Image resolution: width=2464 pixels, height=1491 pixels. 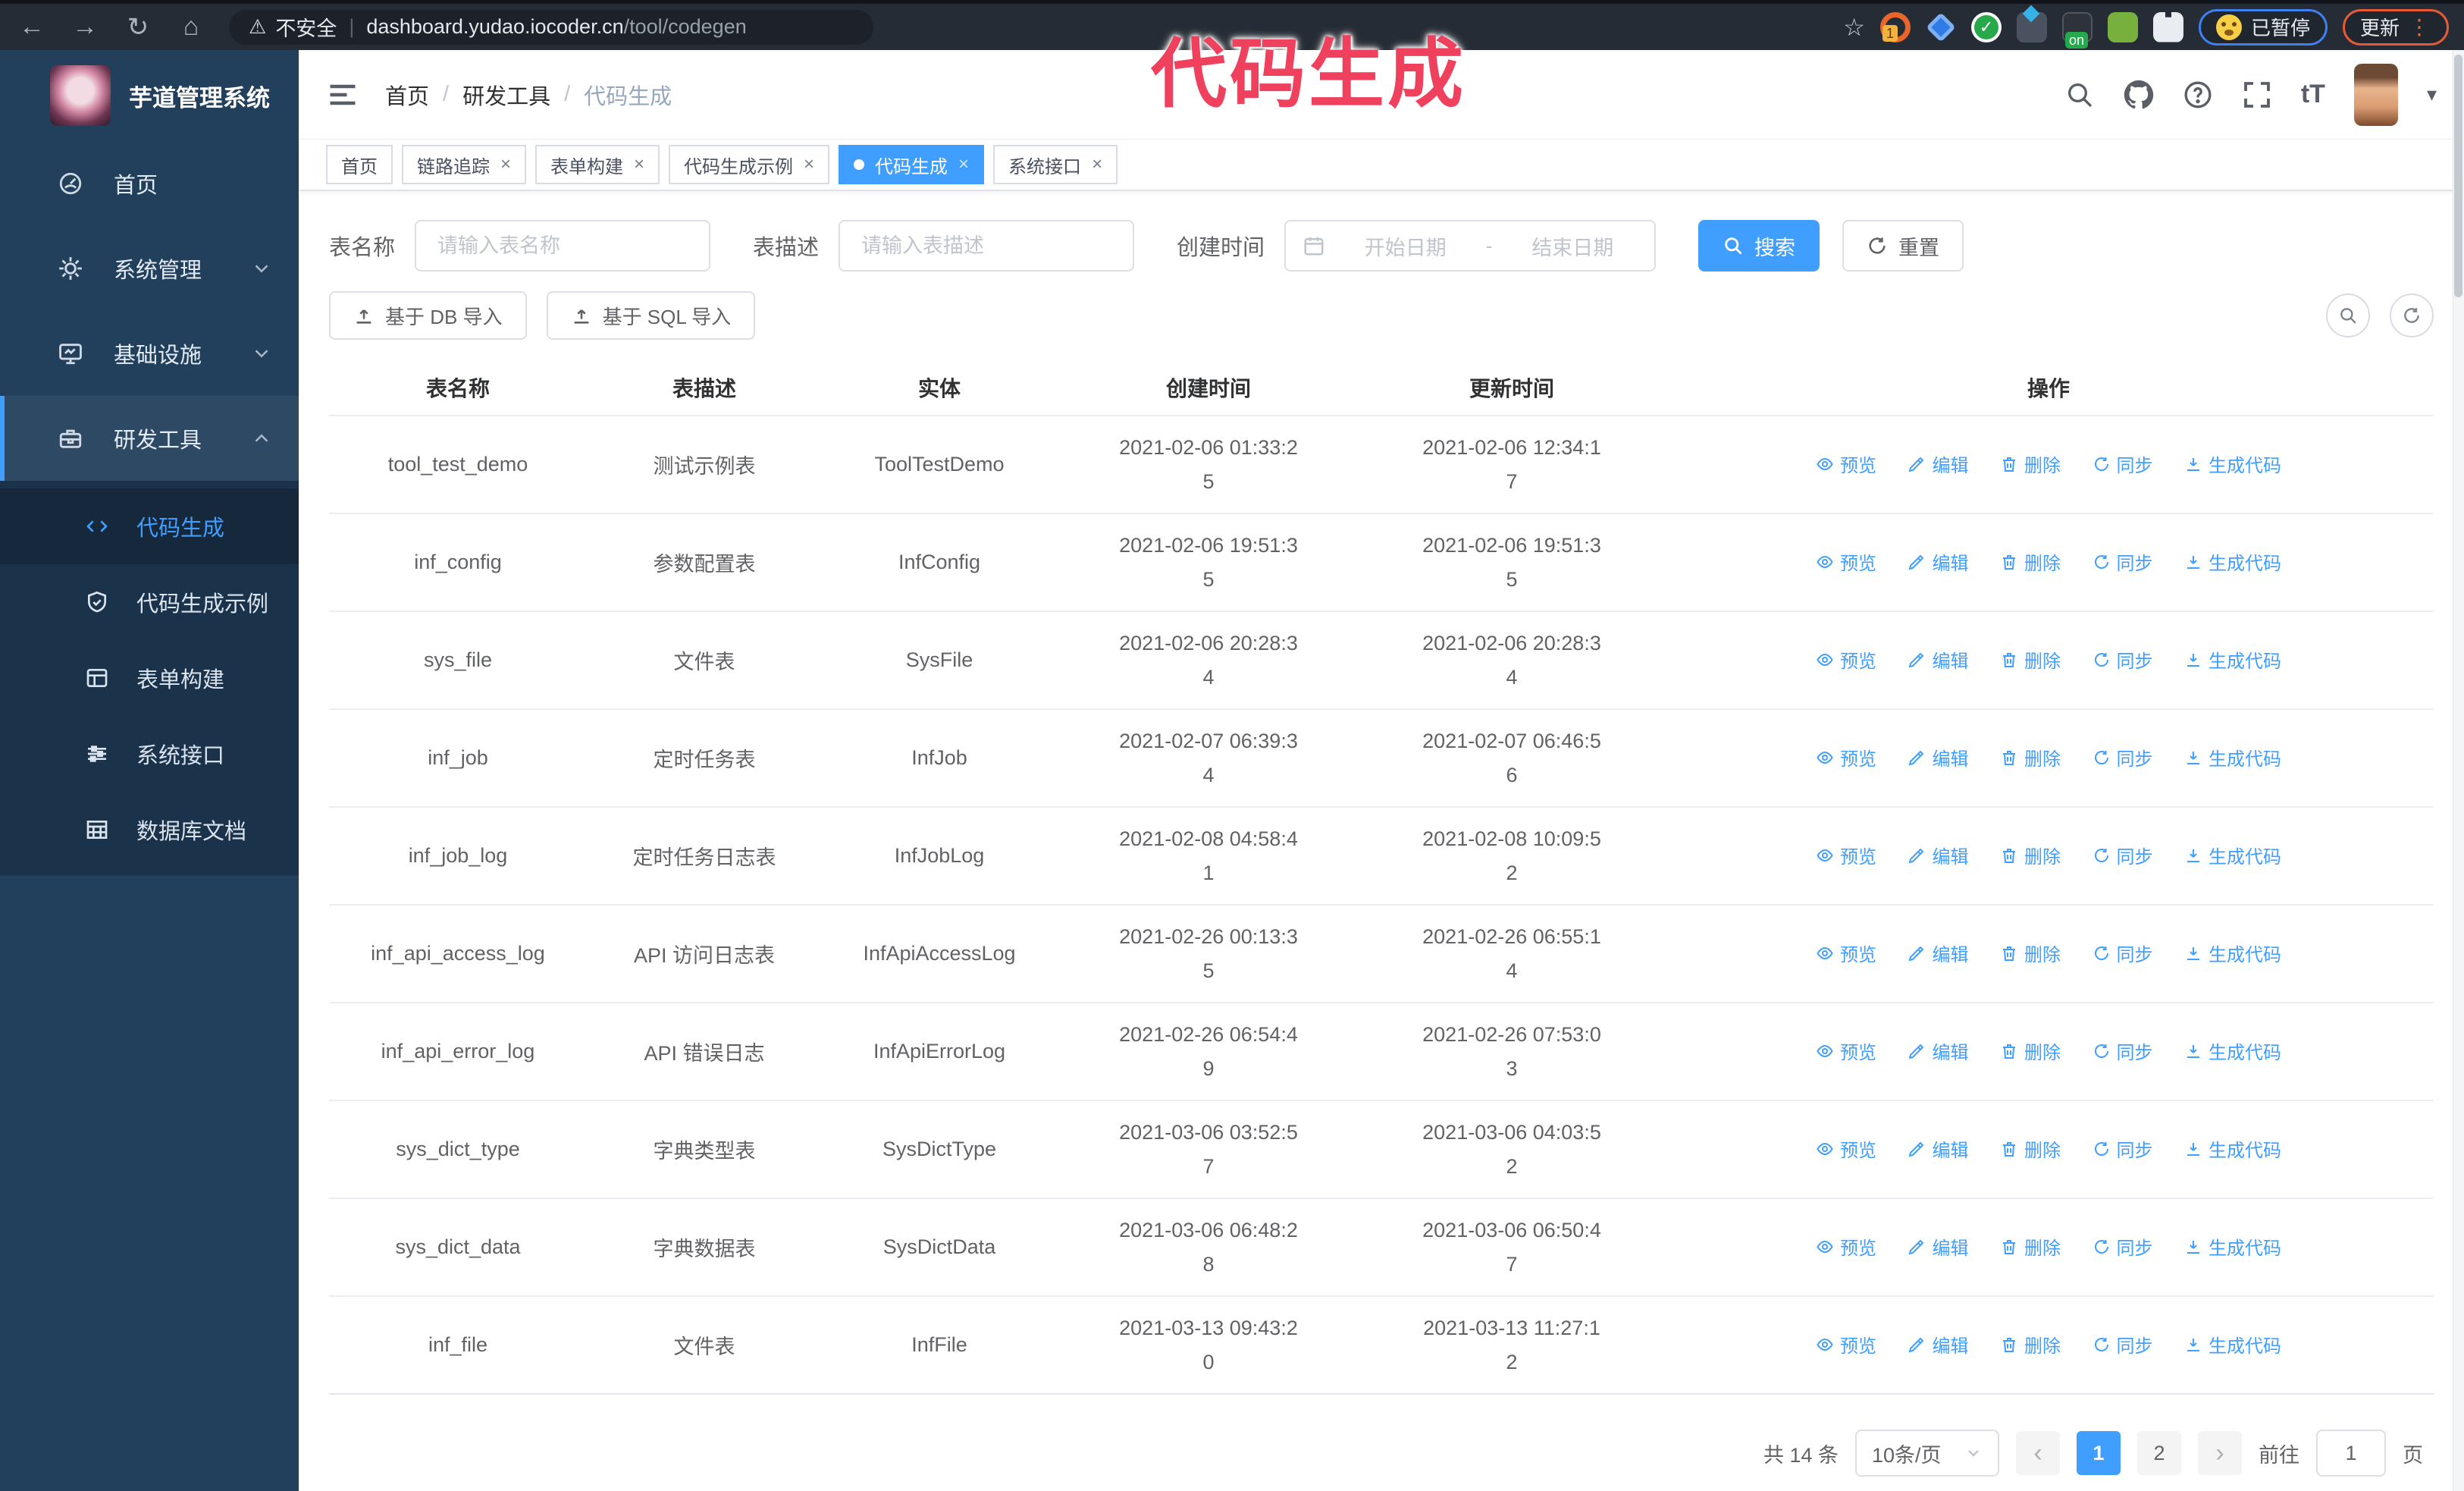 I want to click on hamburger-icon, so click(x=343, y=94).